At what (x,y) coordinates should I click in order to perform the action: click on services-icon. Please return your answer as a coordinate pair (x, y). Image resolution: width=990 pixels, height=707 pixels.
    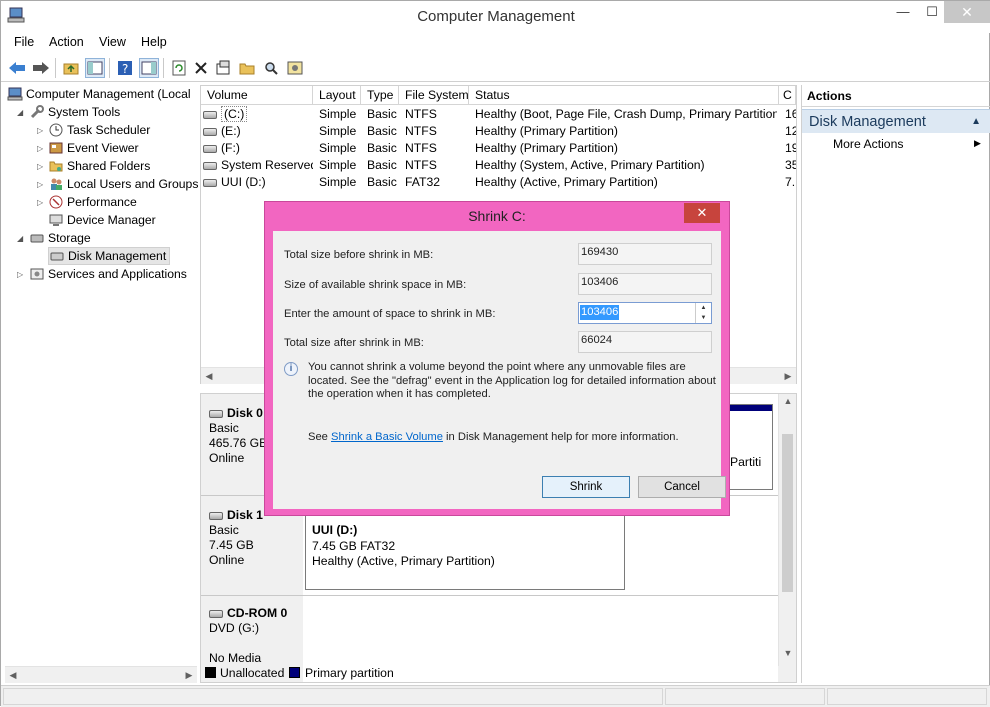
    Looking at the image, I should click on (37, 274).